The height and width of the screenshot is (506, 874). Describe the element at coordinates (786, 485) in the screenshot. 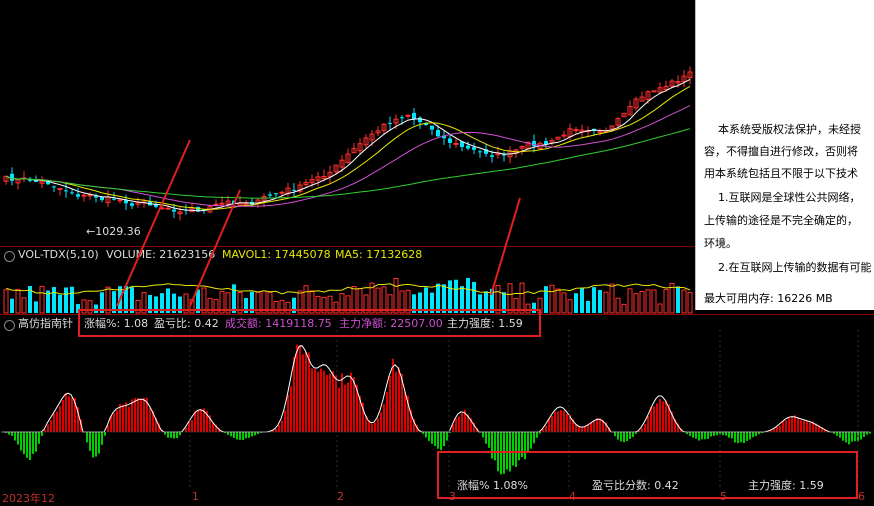

I see `bottom-zlqd: 主力强度: 1.59` at that location.